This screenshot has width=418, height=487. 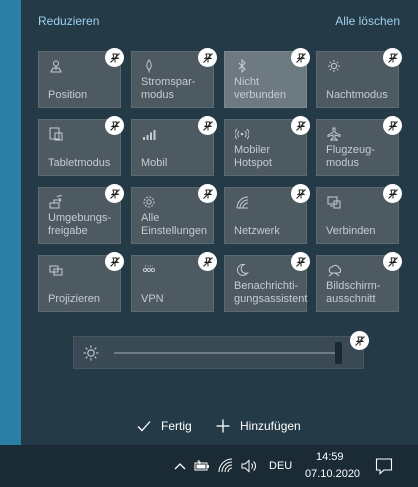 I want to click on tile-stromspar-modus: Stromspar- modus, so click(x=174, y=78).